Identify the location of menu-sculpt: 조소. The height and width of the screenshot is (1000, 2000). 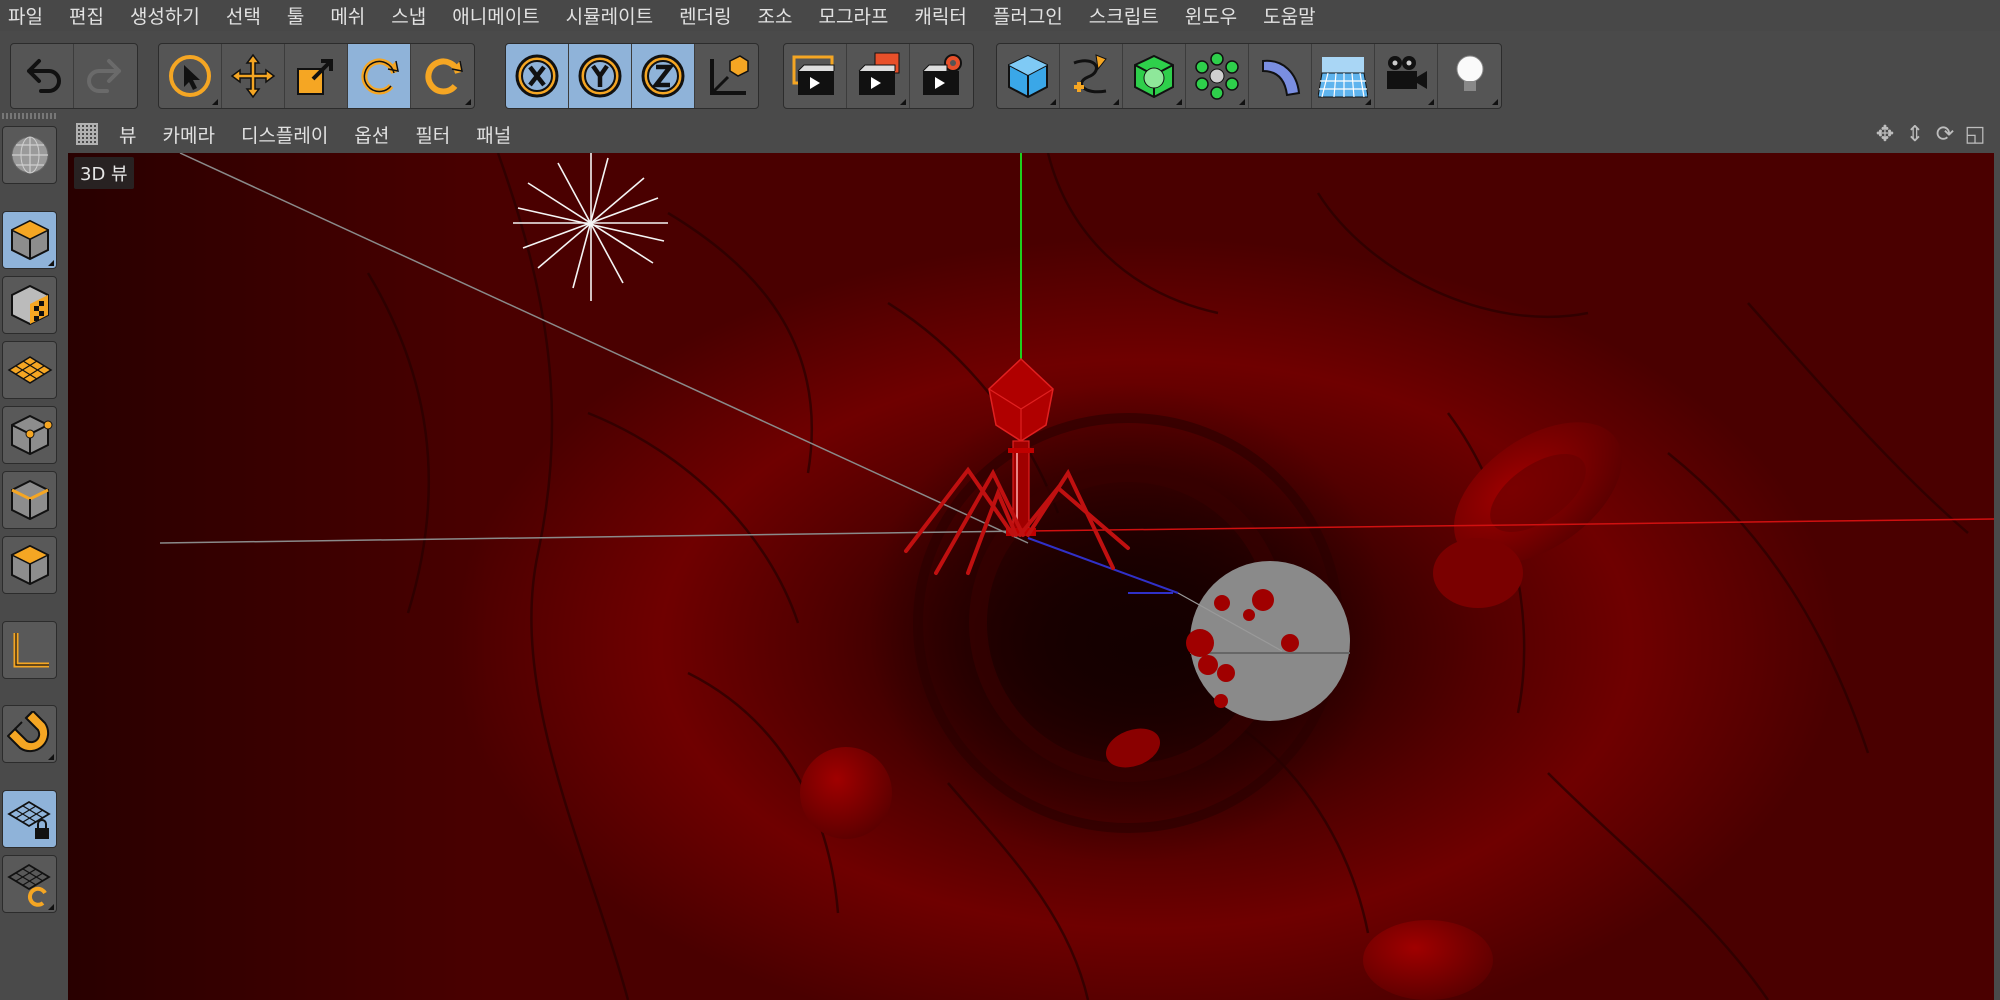
(775, 15).